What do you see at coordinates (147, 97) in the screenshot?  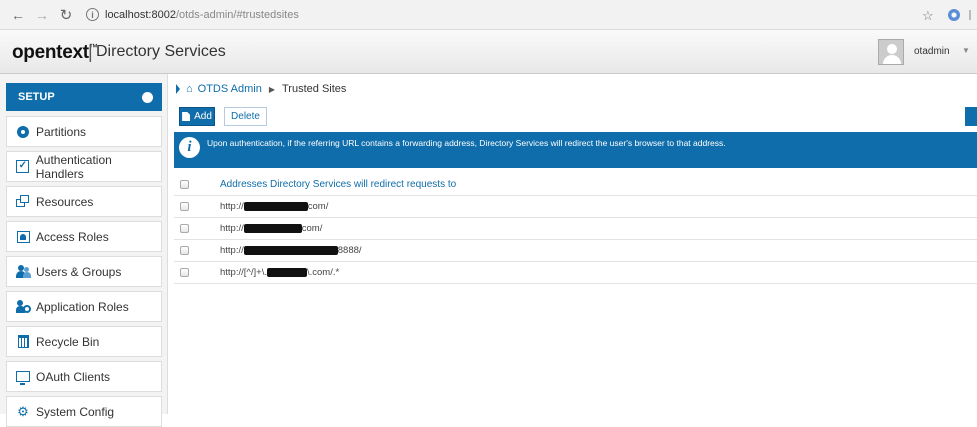 I see `collapse-icon` at bounding box center [147, 97].